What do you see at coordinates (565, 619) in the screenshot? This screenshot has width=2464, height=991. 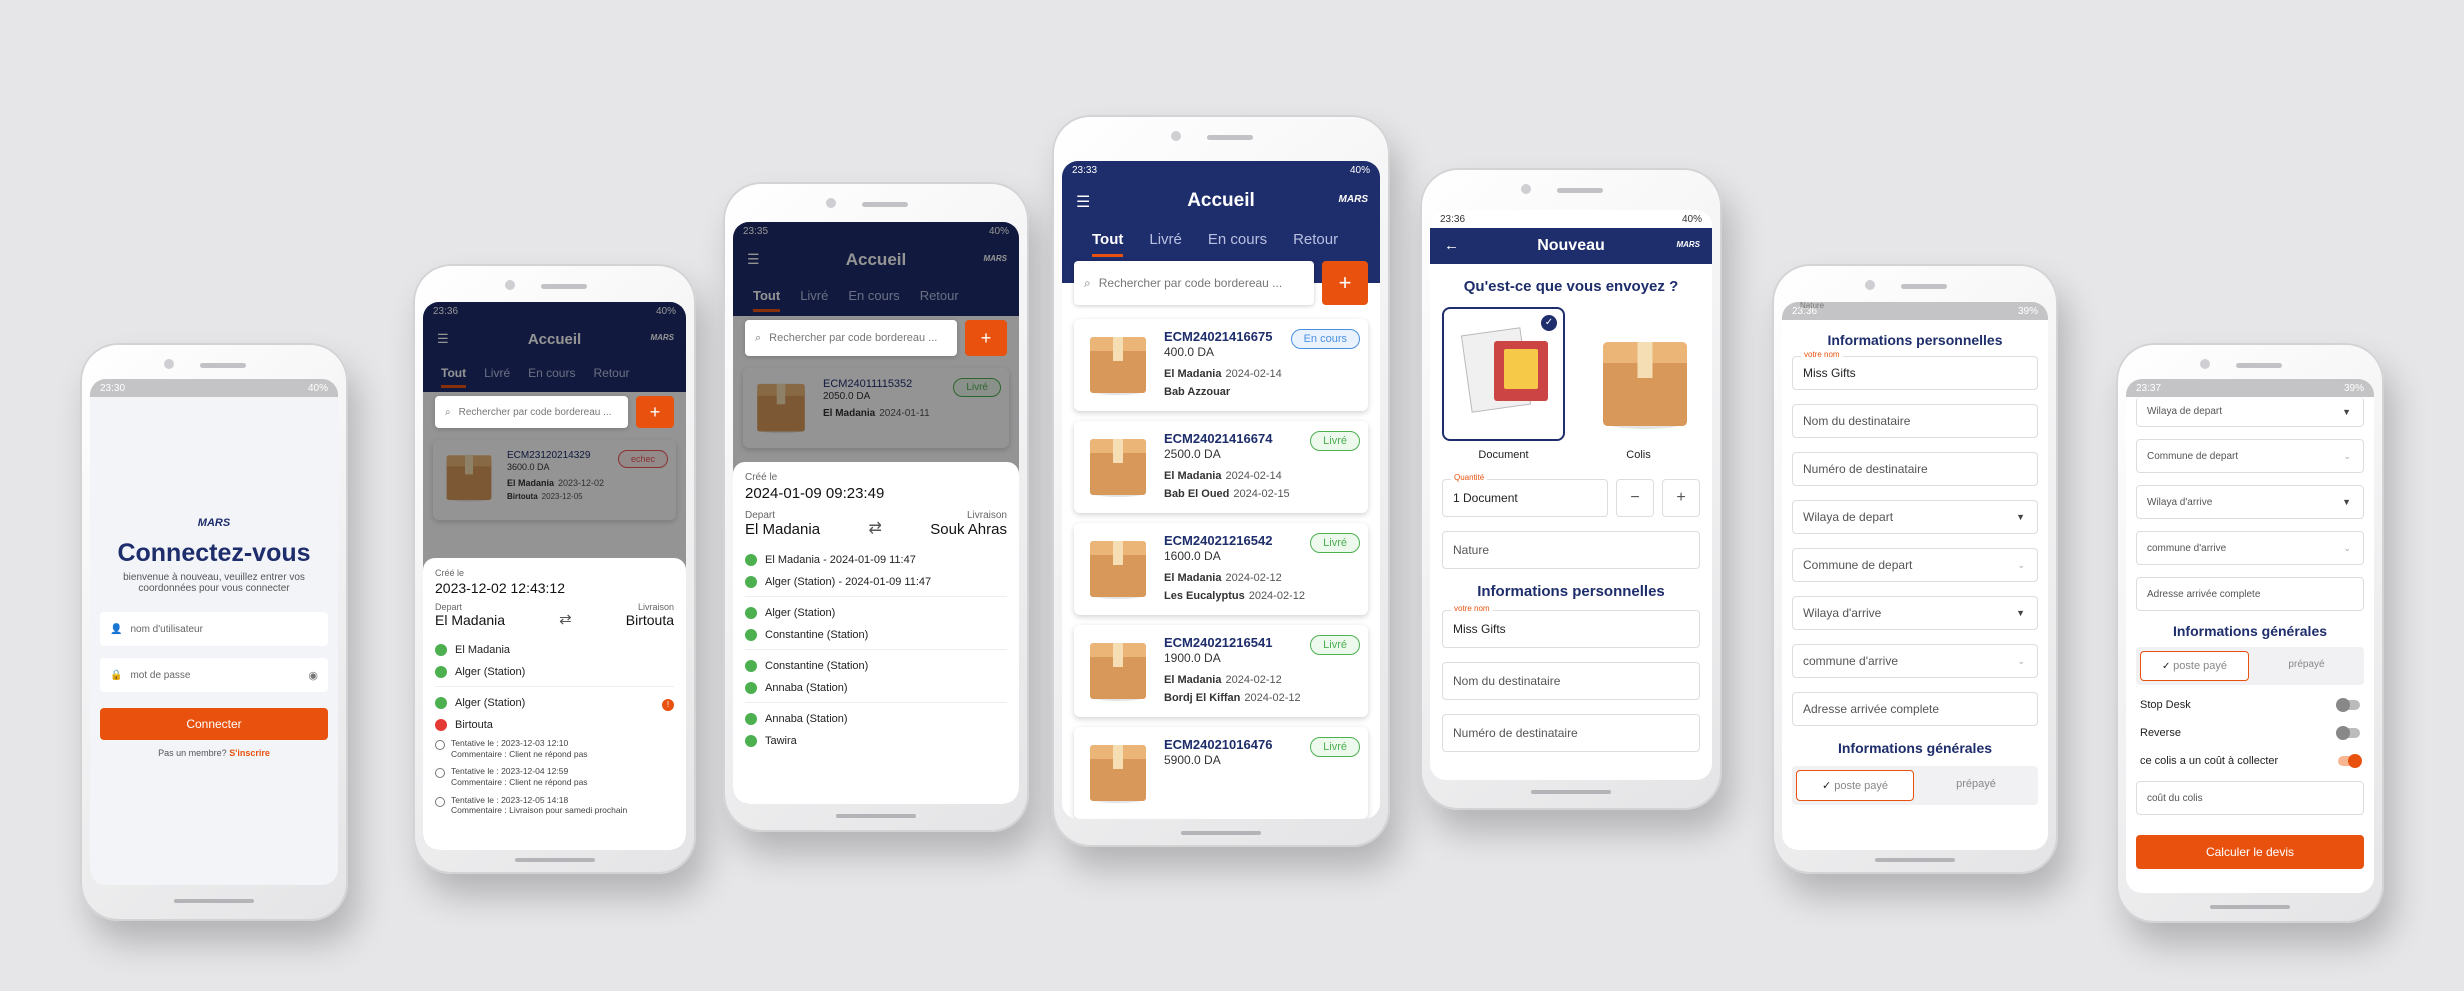 I see `swap-icon: ⇄` at bounding box center [565, 619].